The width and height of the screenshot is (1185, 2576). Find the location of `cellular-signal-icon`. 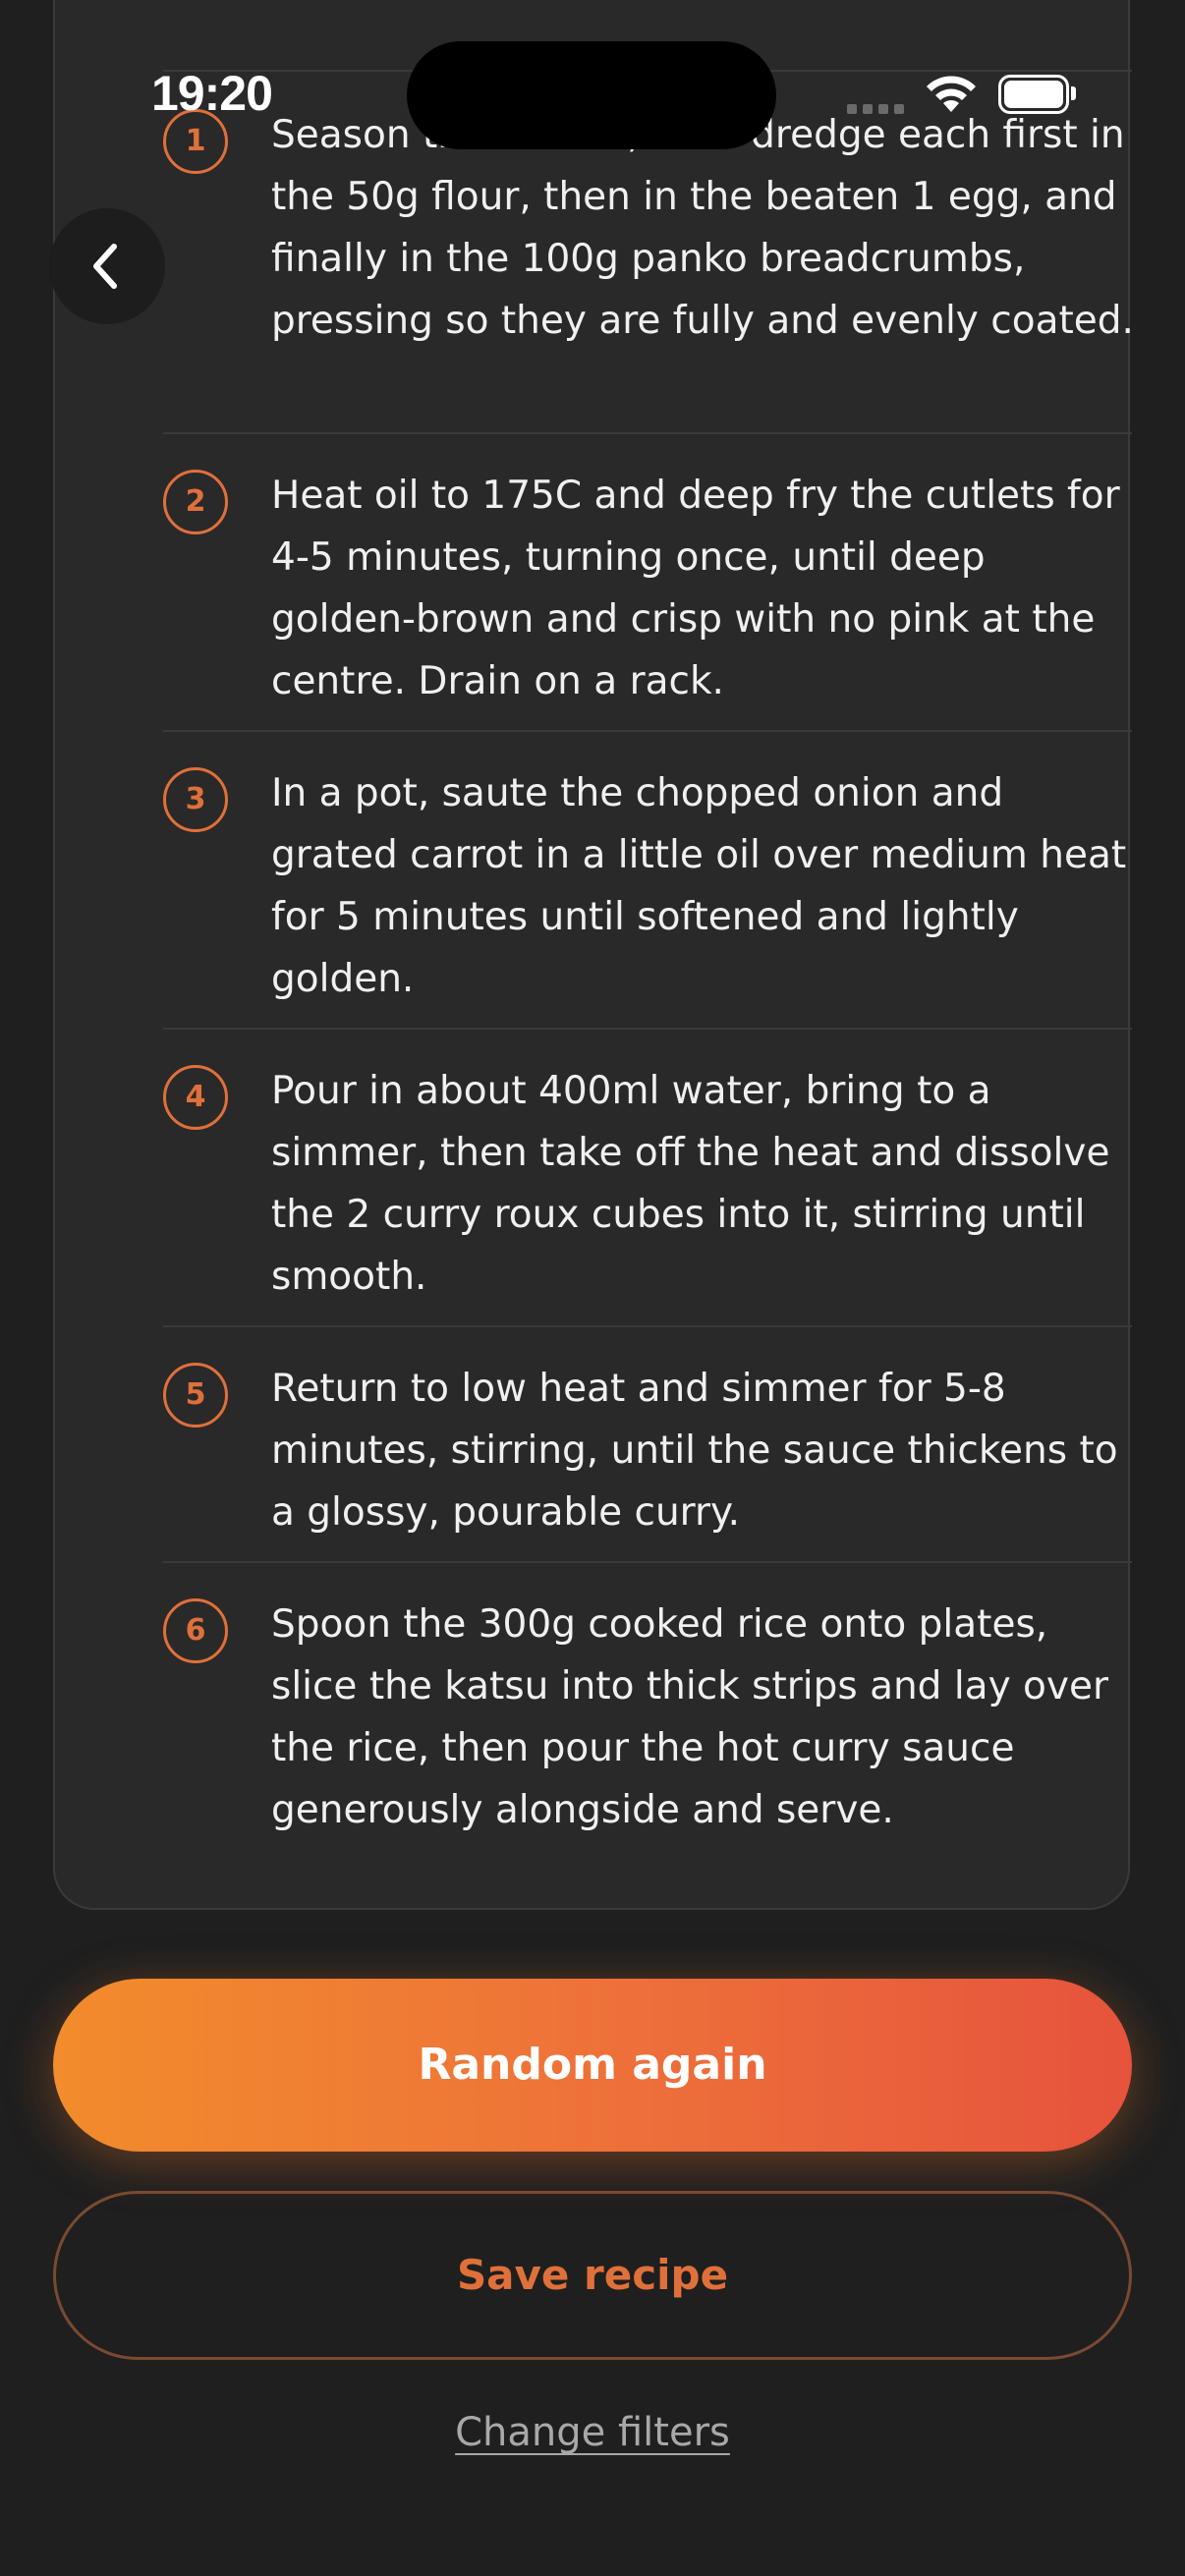

cellular-signal-icon is located at coordinates (877, 109).